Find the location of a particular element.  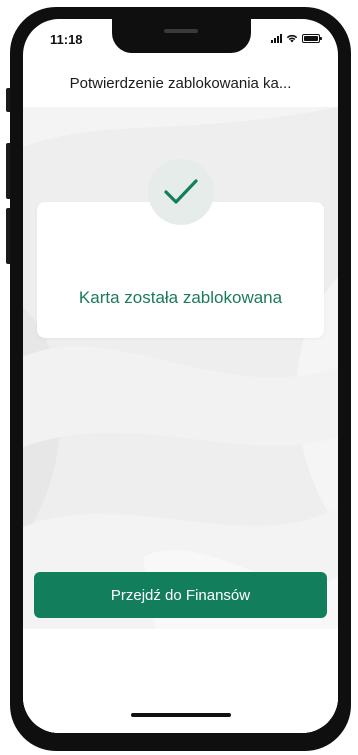

go-to-finances-label: Przejdź do Finansów is located at coordinates (180, 595).